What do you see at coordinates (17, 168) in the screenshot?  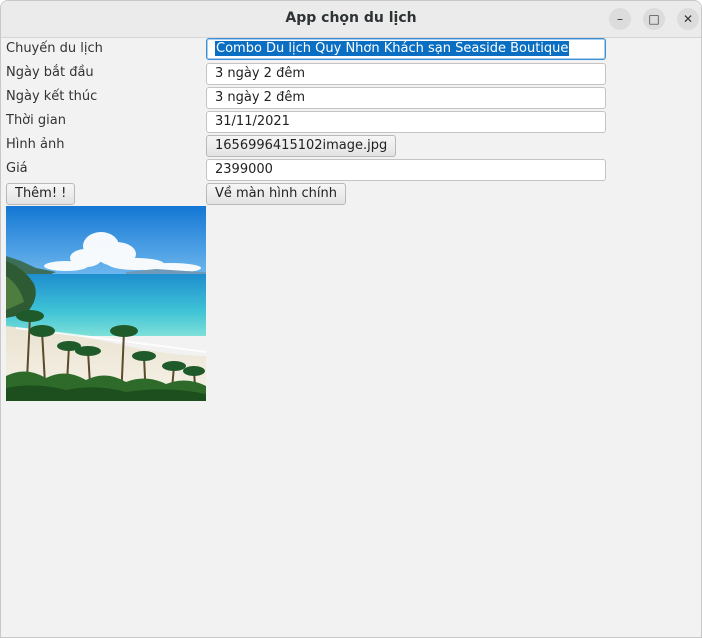 I see `price-label: Giá` at bounding box center [17, 168].